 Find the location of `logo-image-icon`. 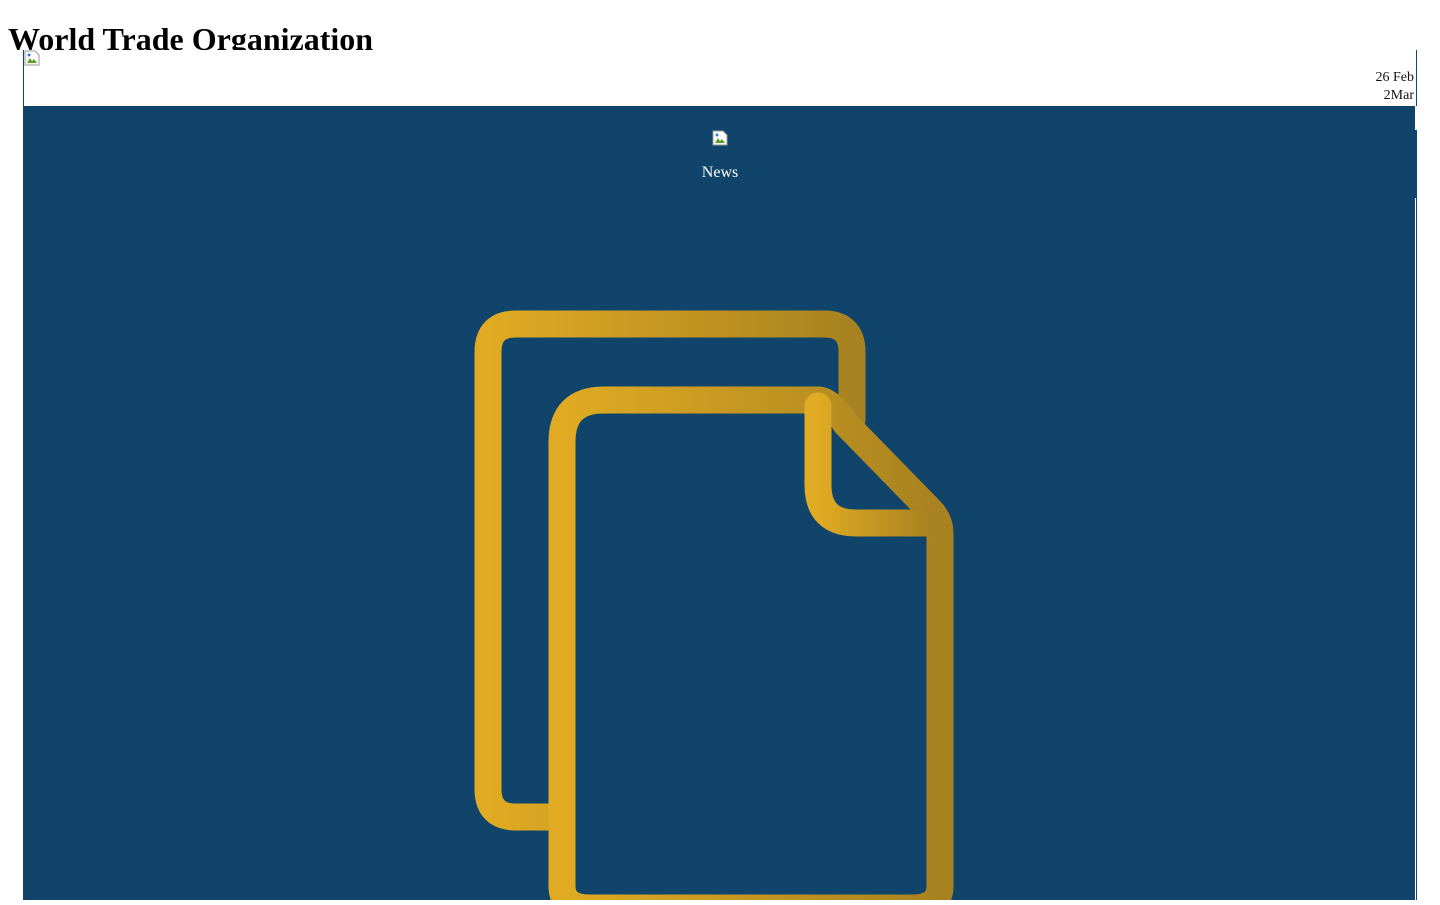

logo-image-icon is located at coordinates (32, 58).